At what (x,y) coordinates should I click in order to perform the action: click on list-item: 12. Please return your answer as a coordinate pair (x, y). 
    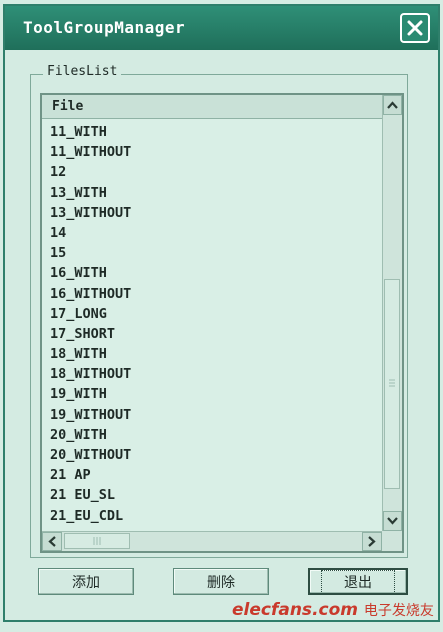
    Looking at the image, I should click on (90, 172).